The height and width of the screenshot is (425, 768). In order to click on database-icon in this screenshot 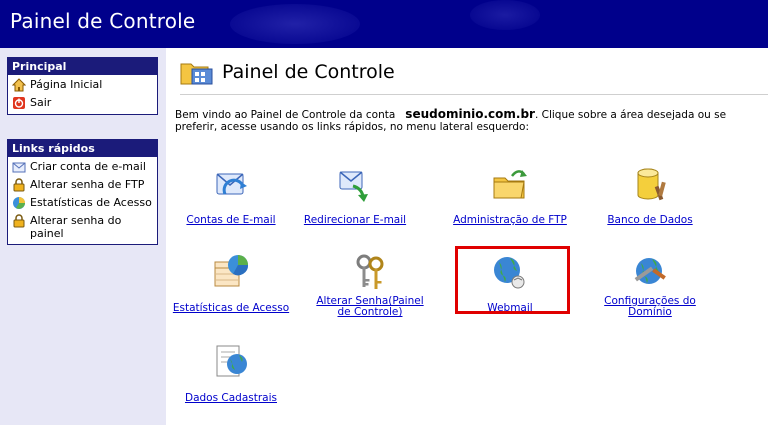, I will do `click(650, 184)`.